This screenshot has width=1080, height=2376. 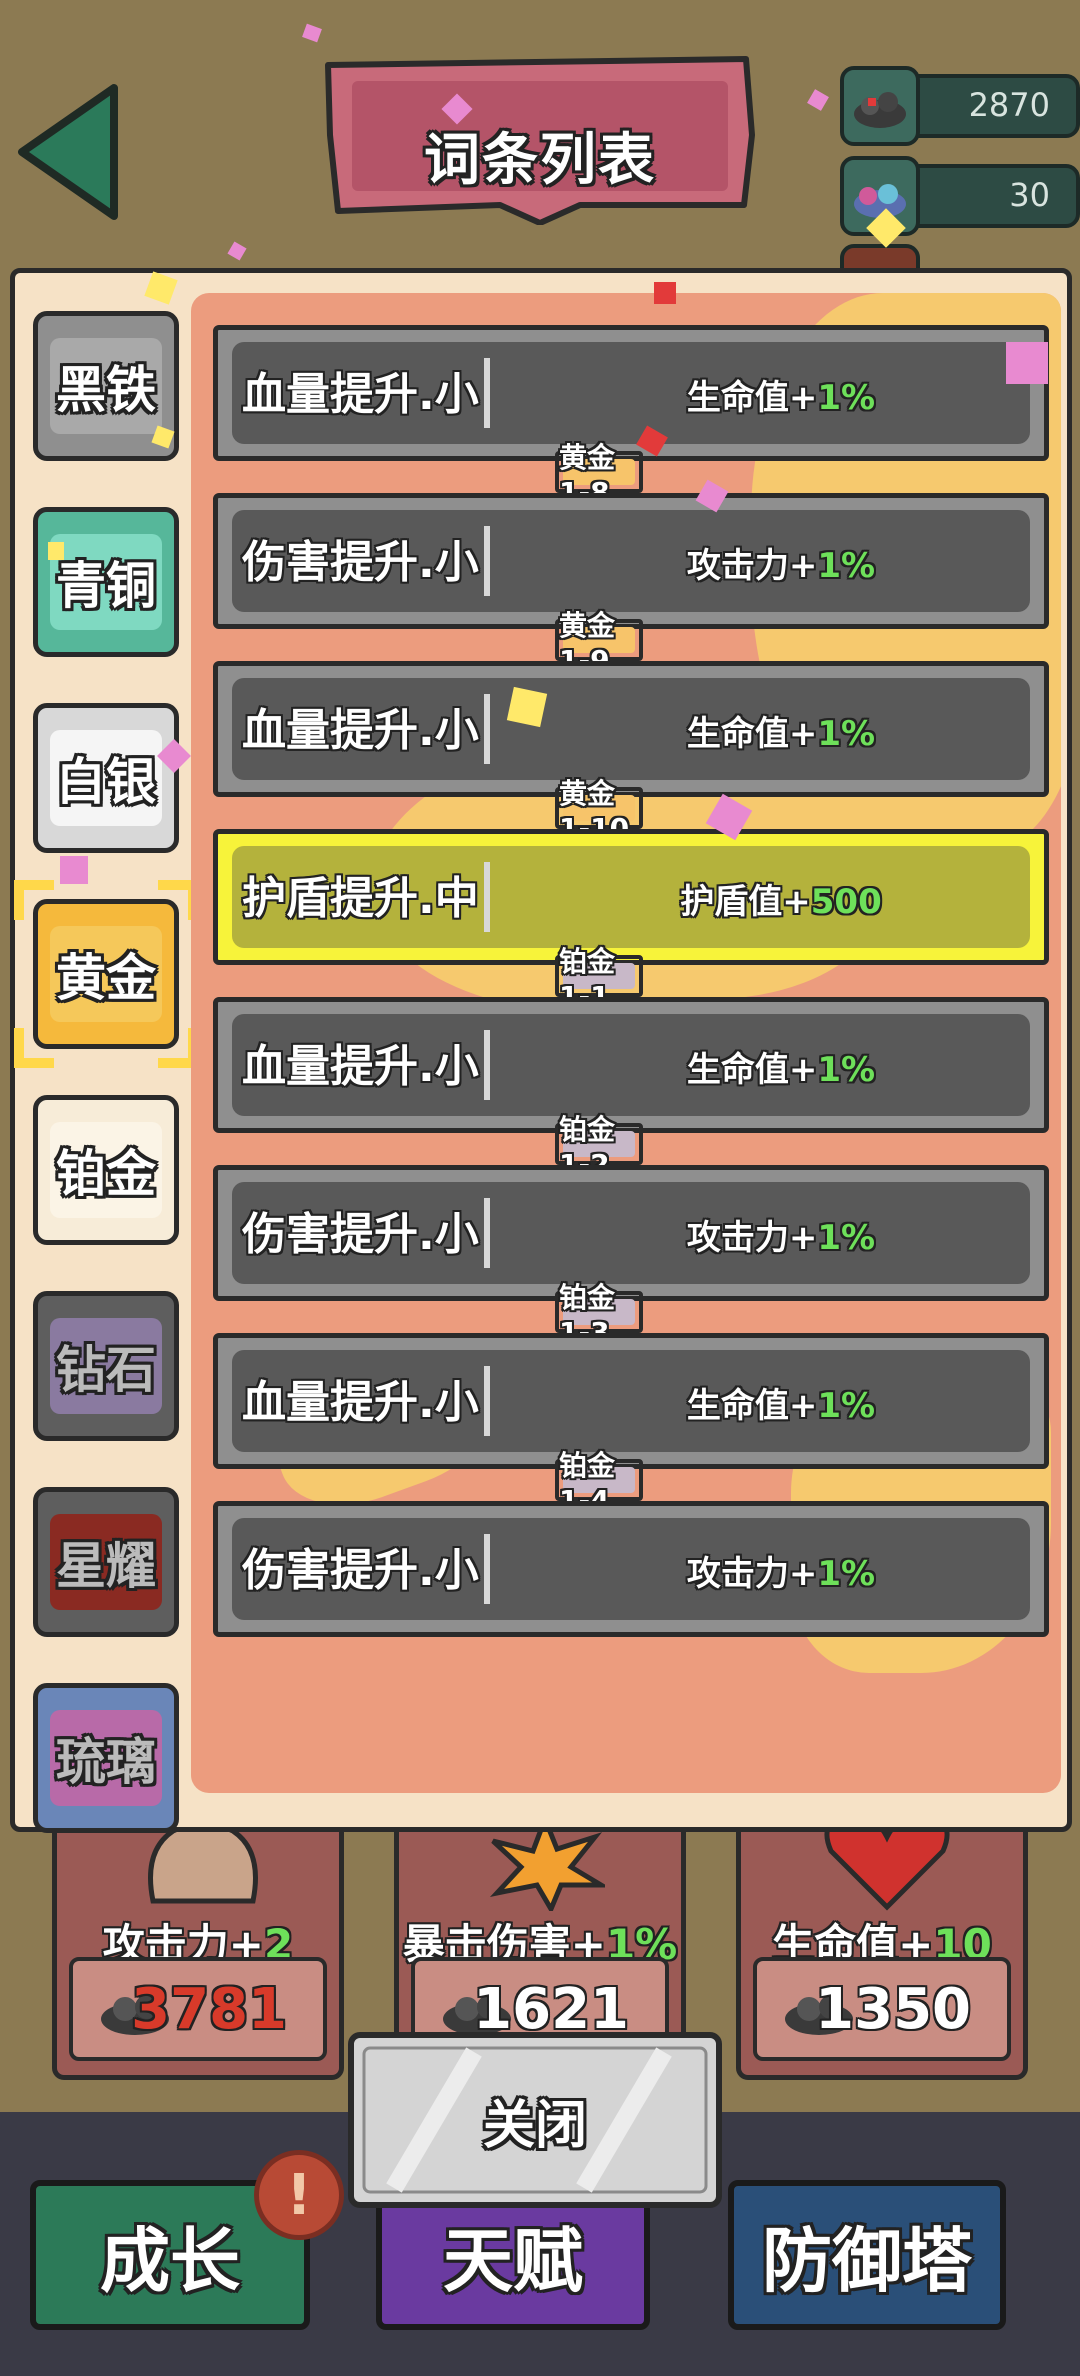 I want to click on page-title: 词条列表, so click(x=540, y=160).